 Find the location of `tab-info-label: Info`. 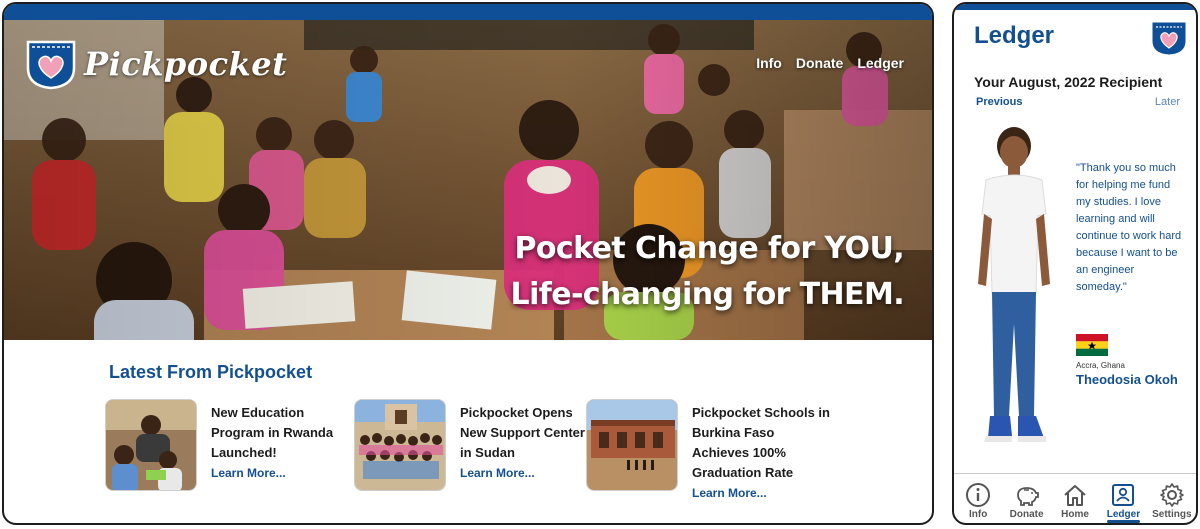

tab-info-label: Info is located at coordinates (978, 514).